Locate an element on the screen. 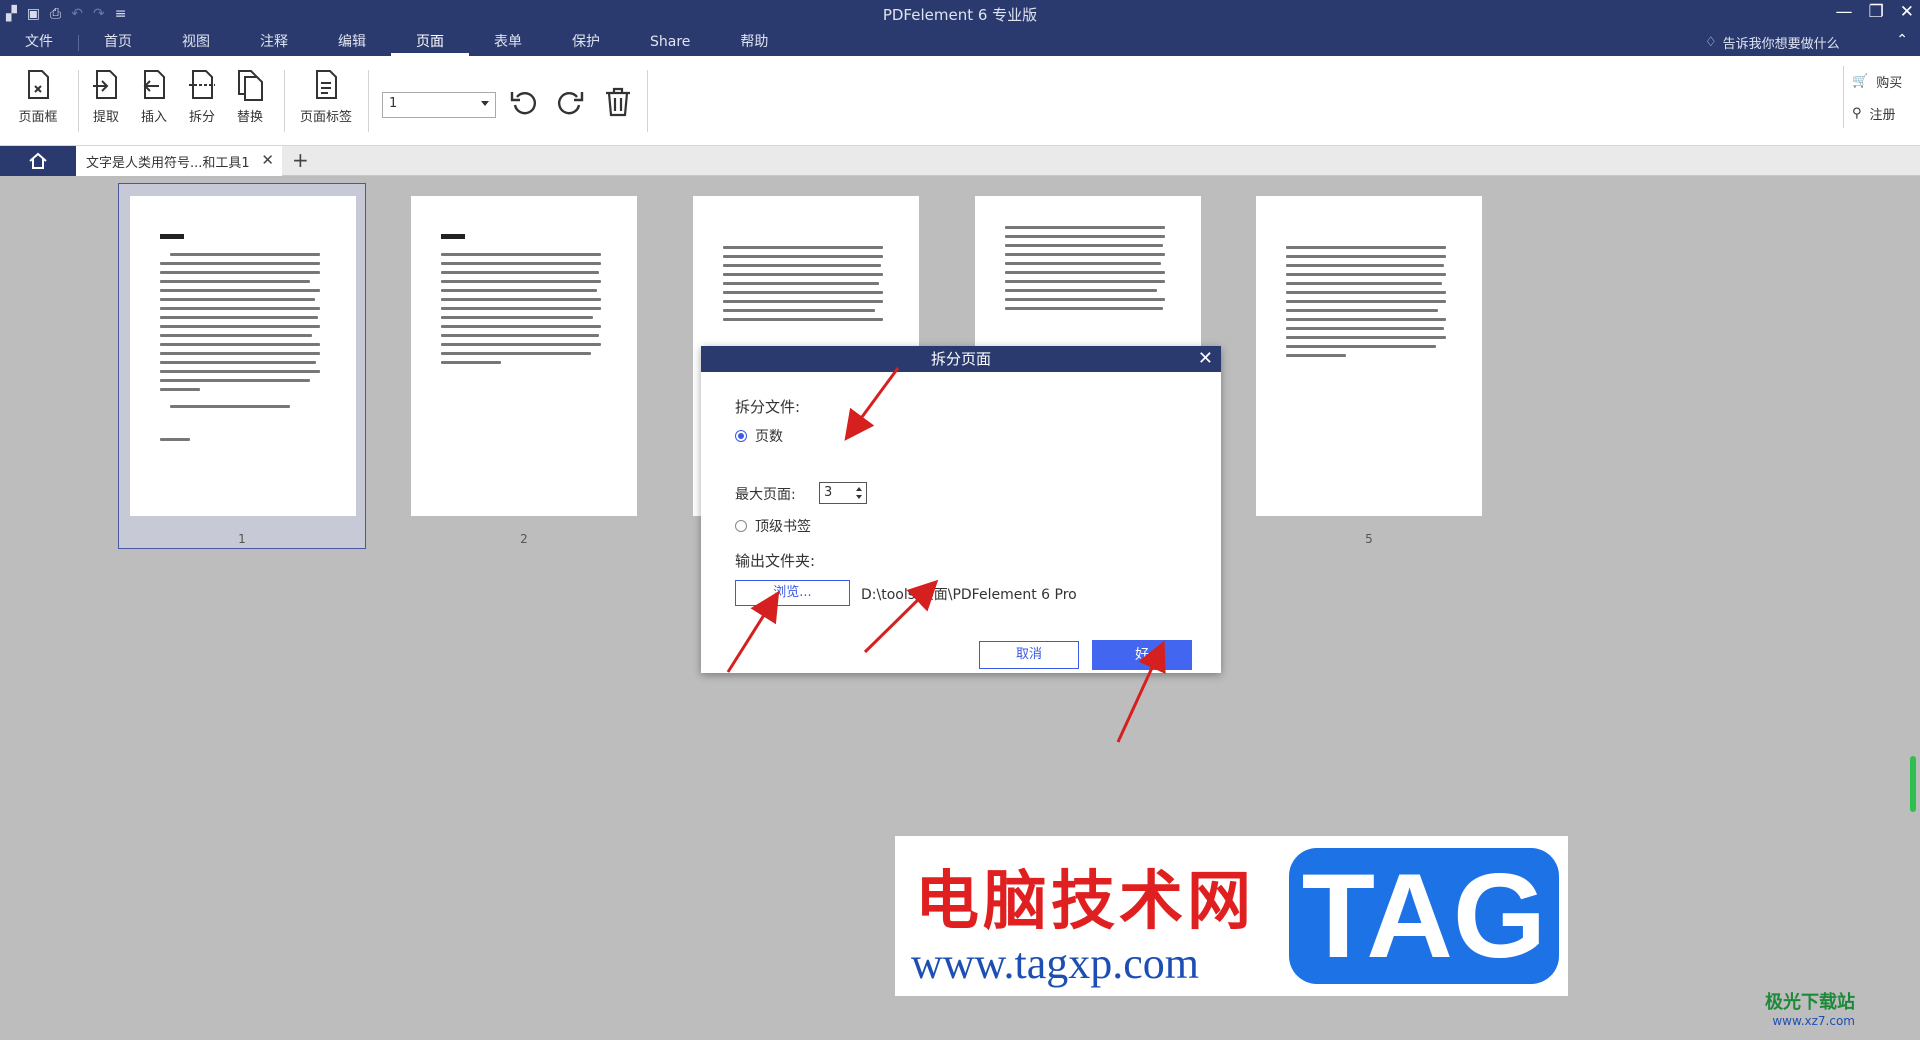 The width and height of the screenshot is (1920, 1040). key-icon: ⚲ is located at coordinates (1857, 113).